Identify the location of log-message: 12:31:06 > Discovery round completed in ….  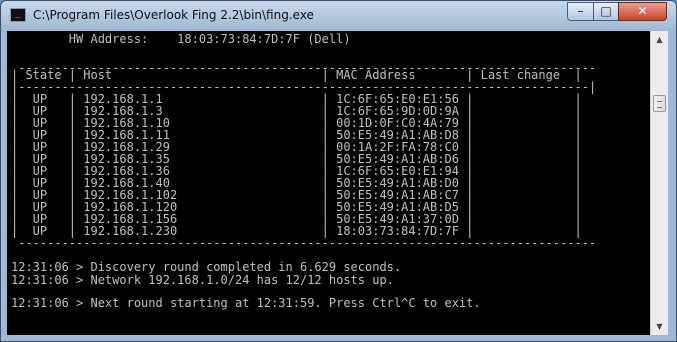
(206, 267).